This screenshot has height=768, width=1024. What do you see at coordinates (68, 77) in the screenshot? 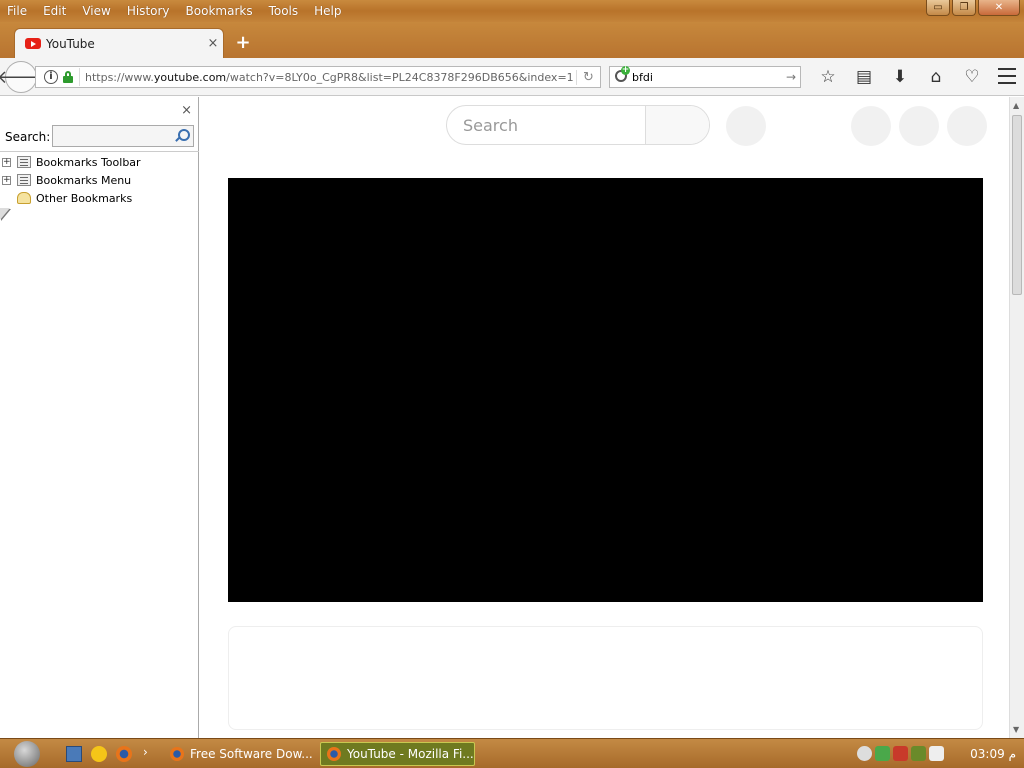
I see `lock-icon` at bounding box center [68, 77].